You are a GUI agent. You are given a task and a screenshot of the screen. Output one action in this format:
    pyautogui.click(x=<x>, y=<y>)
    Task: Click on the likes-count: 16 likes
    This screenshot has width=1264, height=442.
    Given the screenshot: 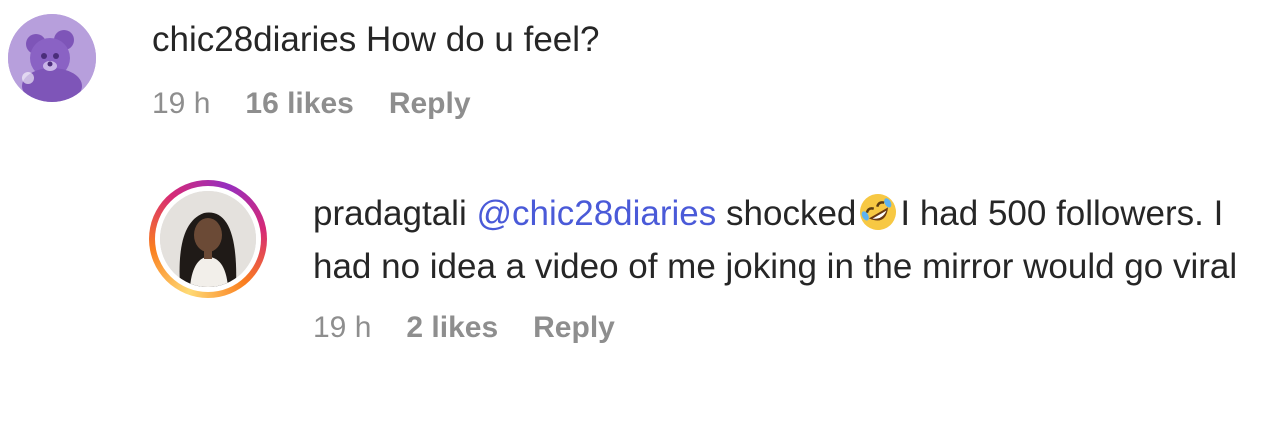 What is the action you would take?
    pyautogui.click(x=299, y=104)
    